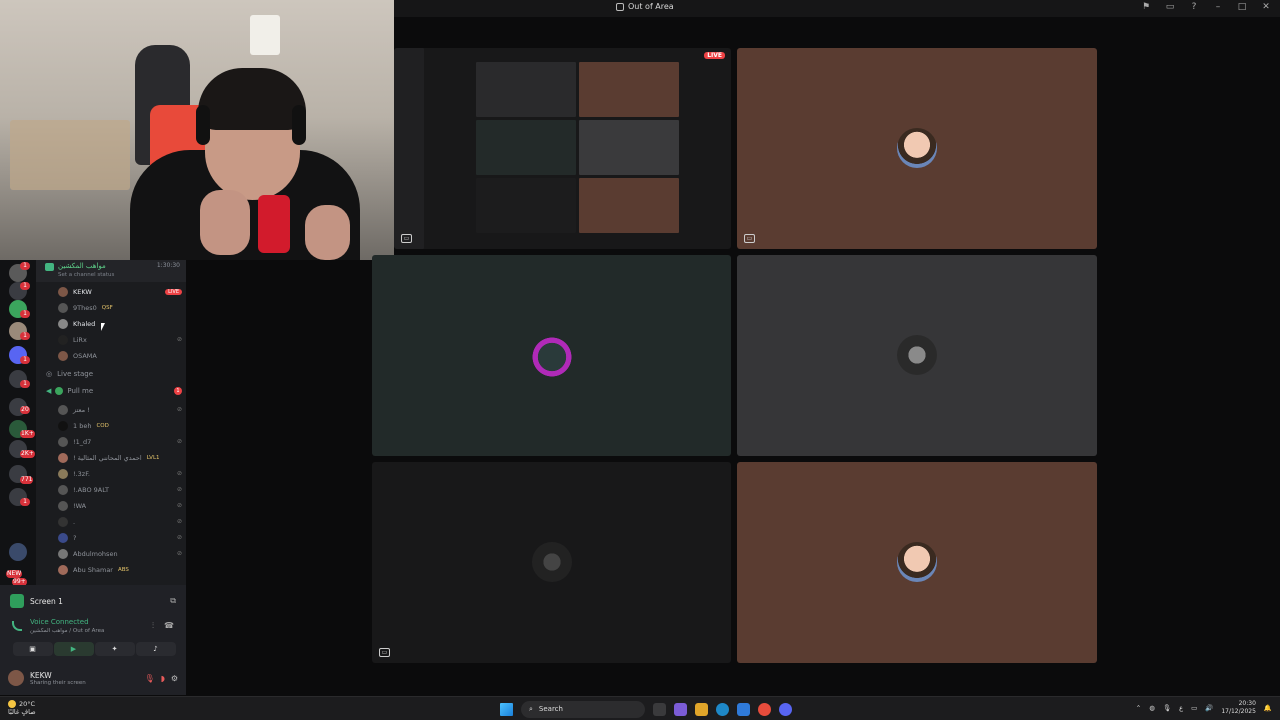  What do you see at coordinates (82, 425) in the screenshot?
I see `user-name: 1 beh` at bounding box center [82, 425].